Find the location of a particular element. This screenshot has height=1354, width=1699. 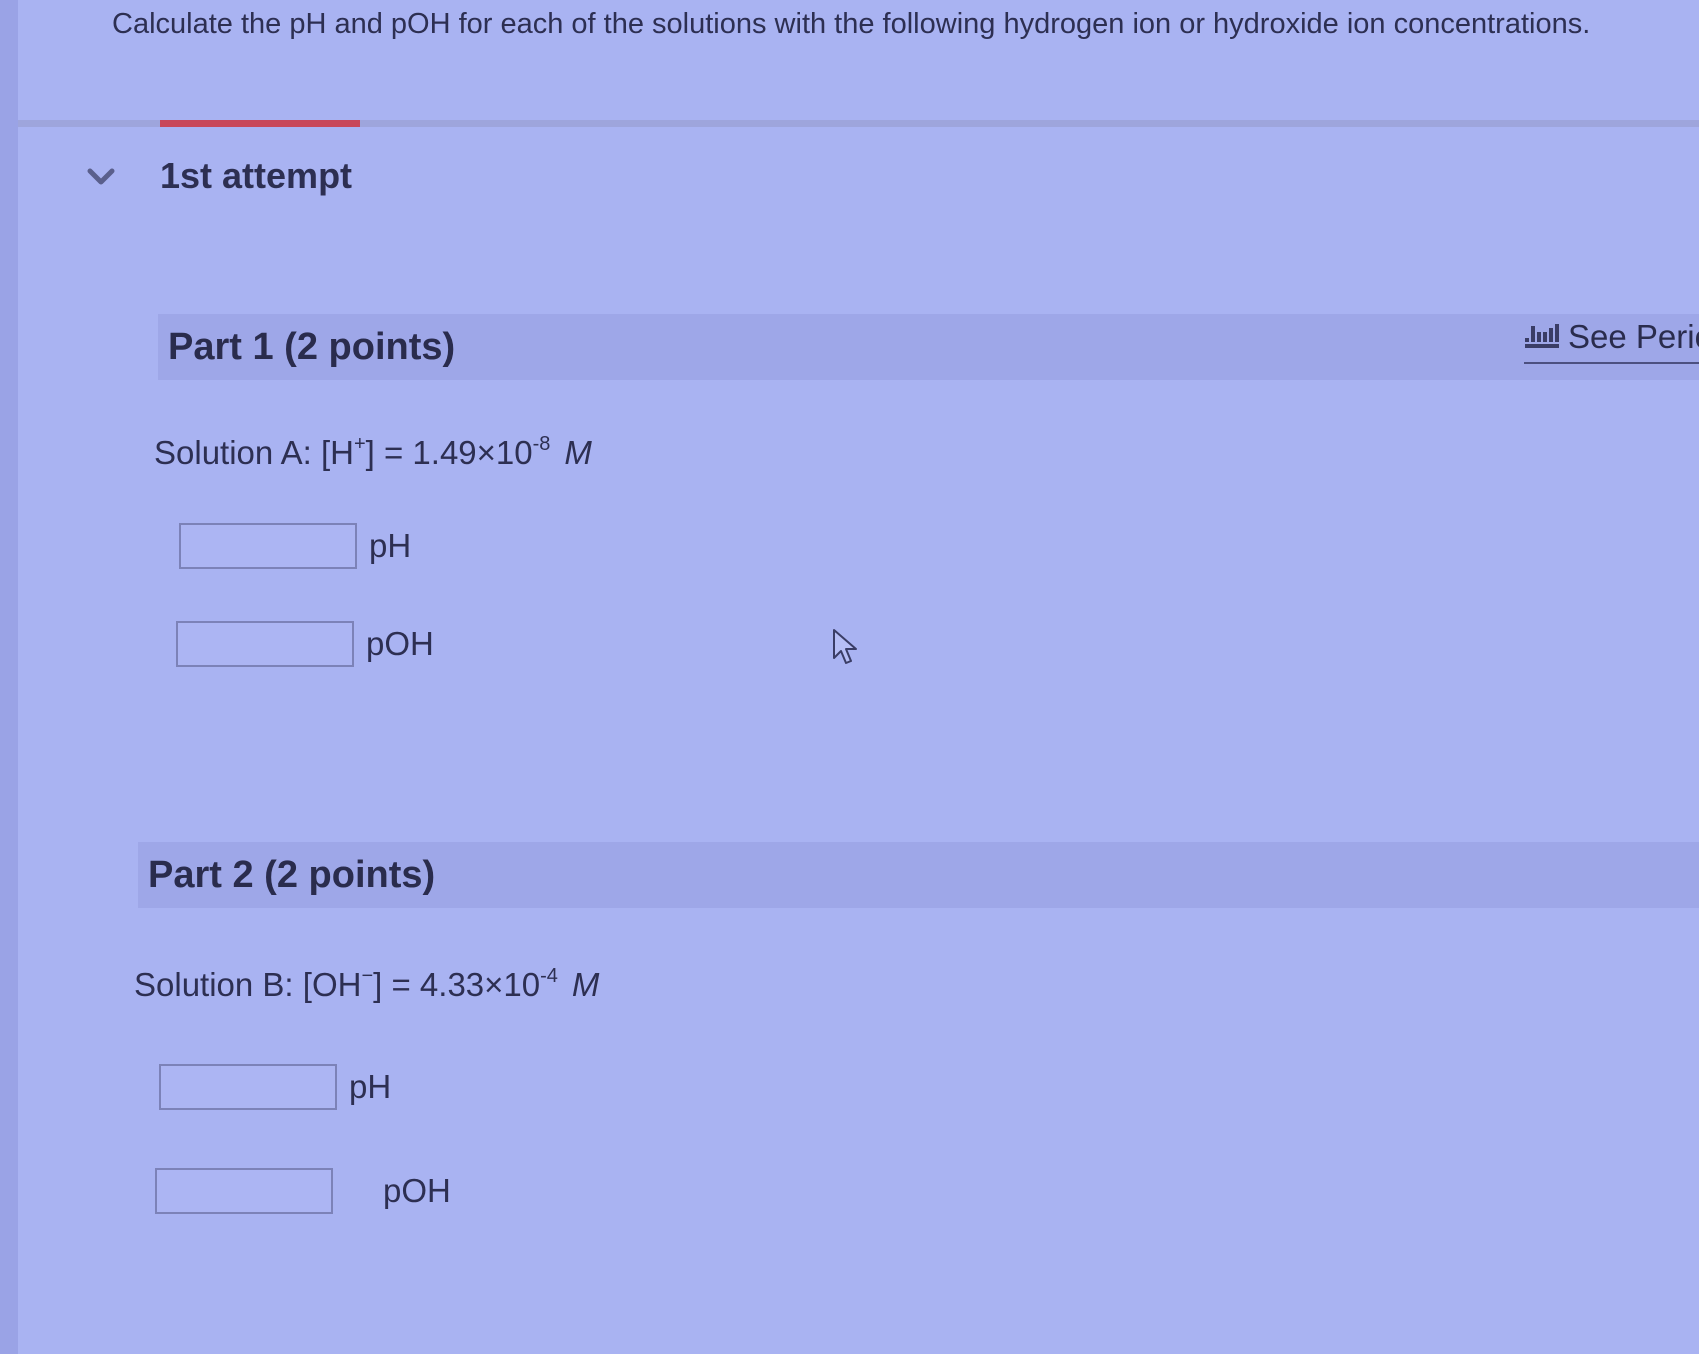

periodic-table-icon is located at coordinates (1542, 337).